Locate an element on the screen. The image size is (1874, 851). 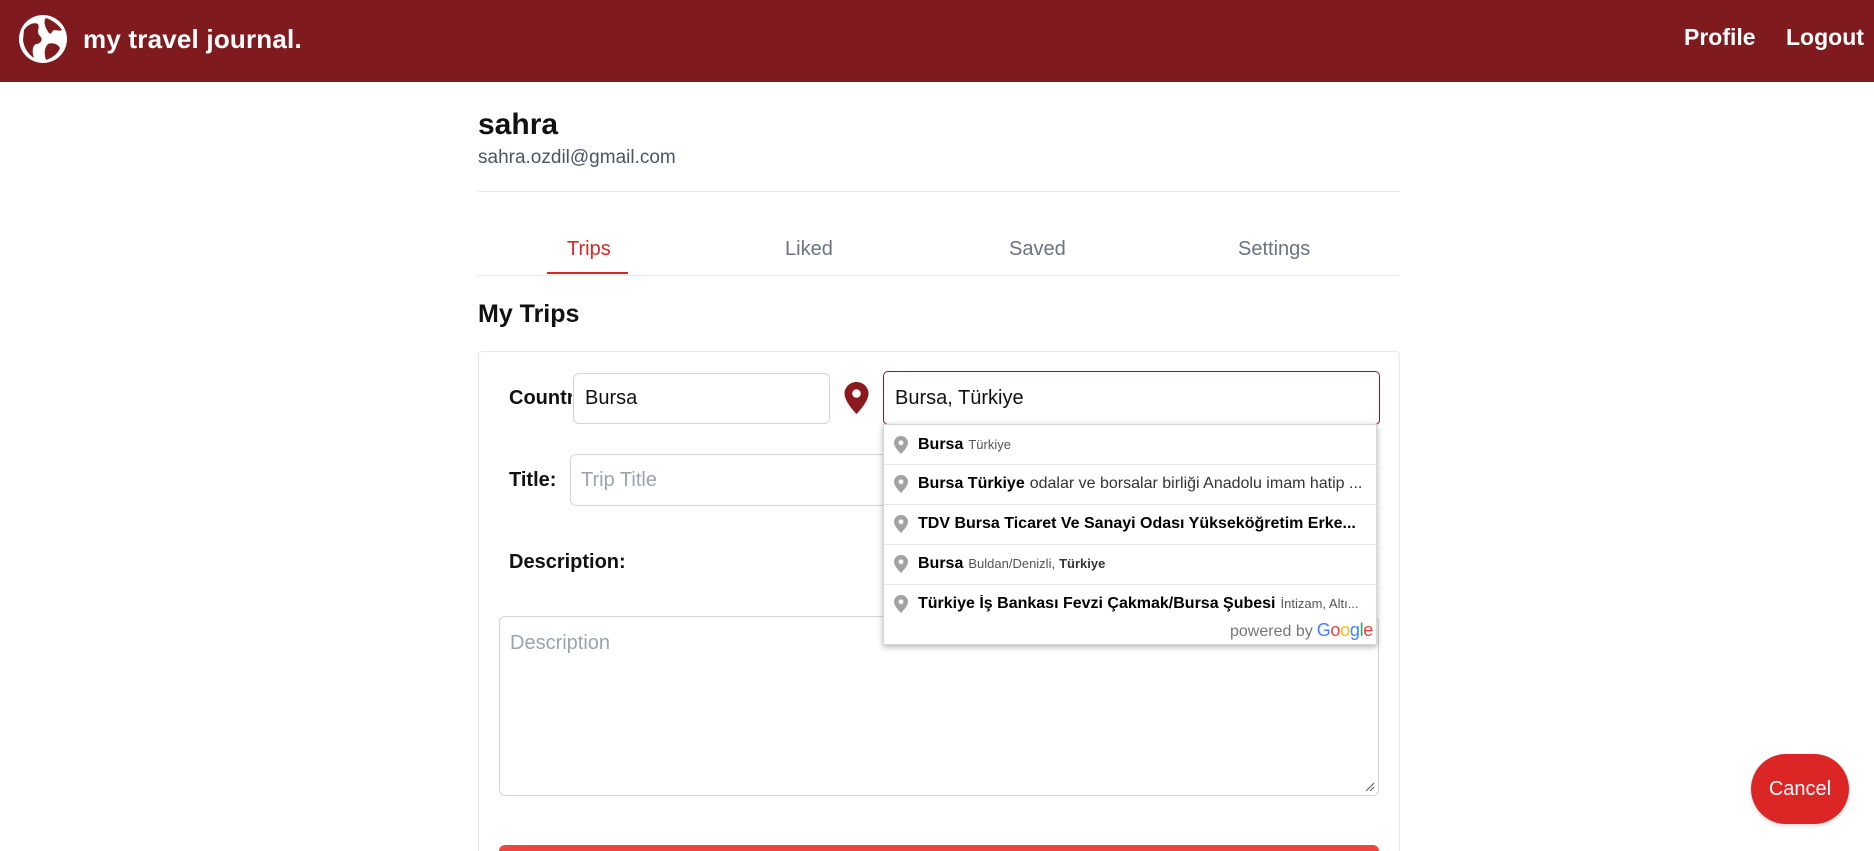
google-logo: Google is located at coordinates (1345, 630).